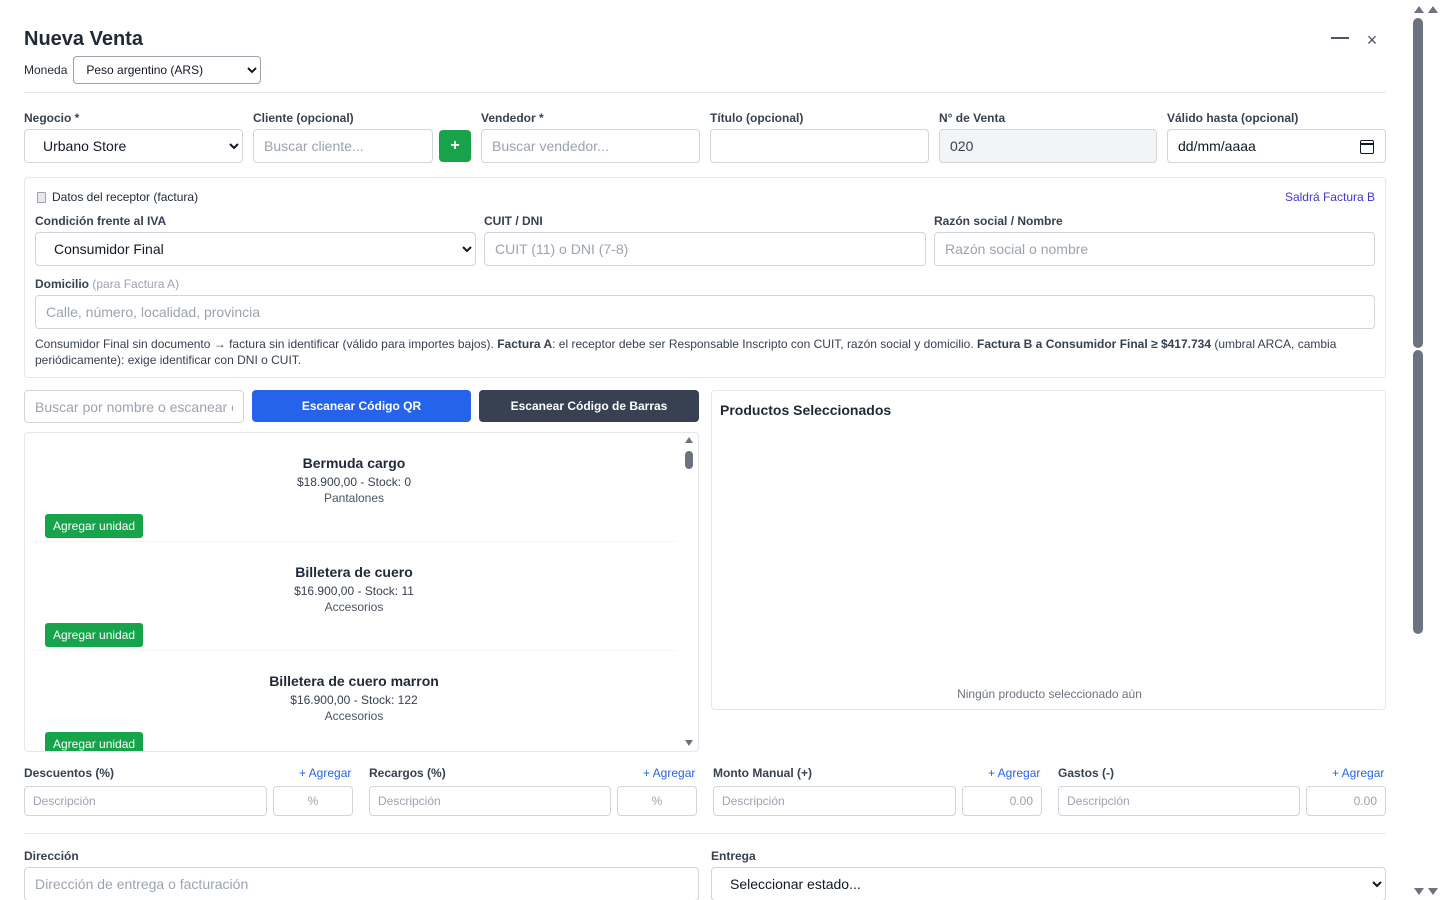 The image size is (1440, 900). I want to click on vendedor-label: Vendedor *, so click(512, 118).